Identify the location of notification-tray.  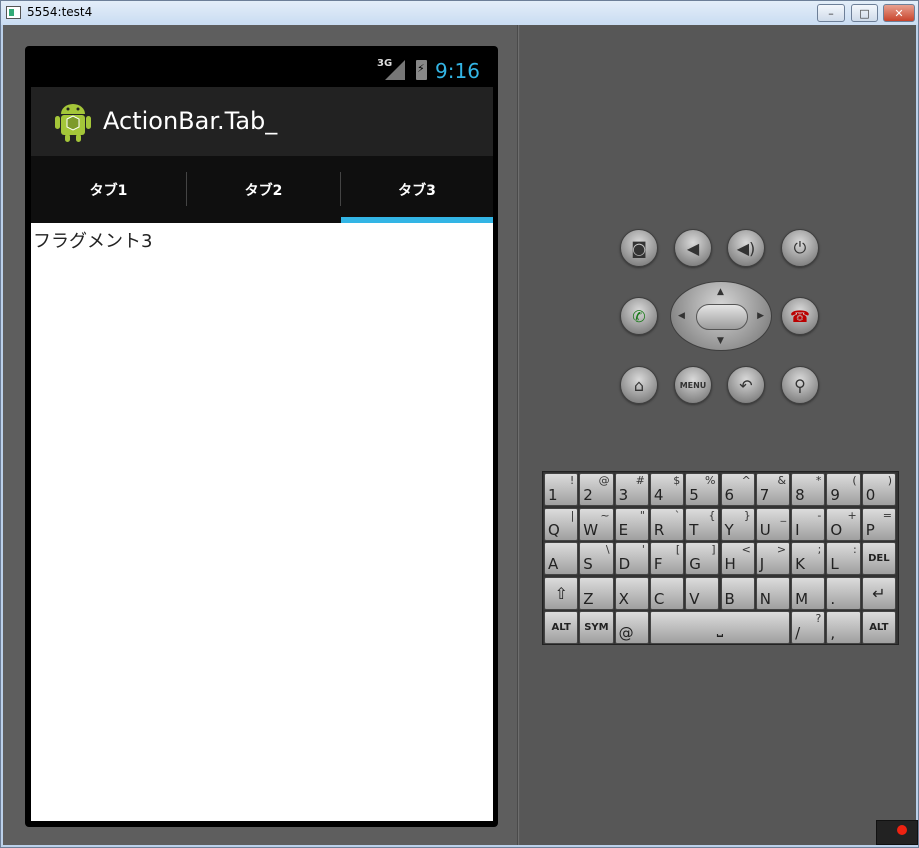
(897, 832).